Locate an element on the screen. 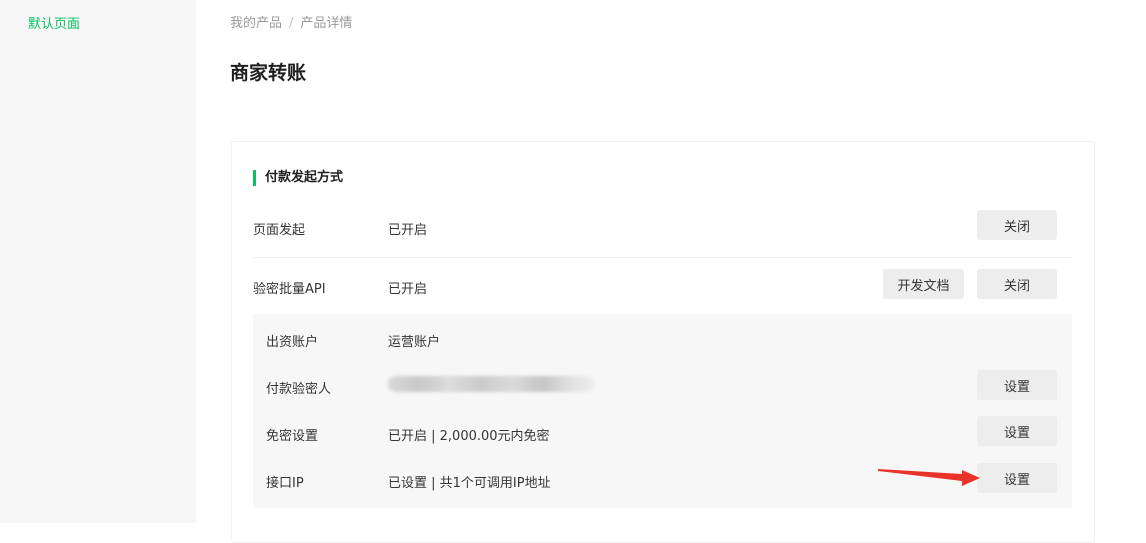 This screenshot has height=543, width=1146. password-free-label: 免密设置 is located at coordinates (292, 436).